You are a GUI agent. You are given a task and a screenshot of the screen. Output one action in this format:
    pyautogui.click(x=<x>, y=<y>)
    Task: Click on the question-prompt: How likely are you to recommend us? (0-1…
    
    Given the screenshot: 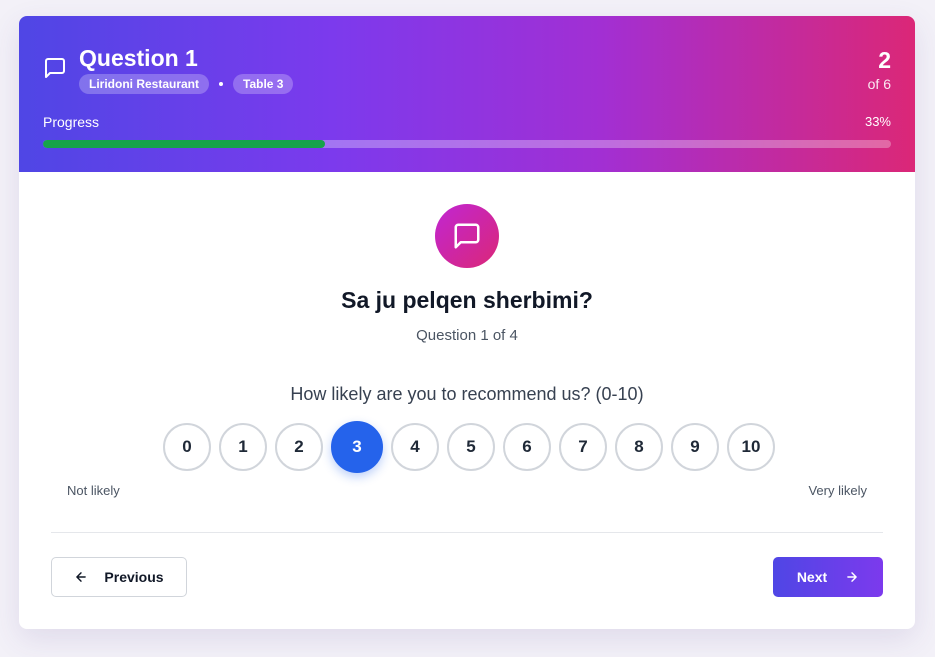 What is the action you would take?
    pyautogui.click(x=467, y=394)
    